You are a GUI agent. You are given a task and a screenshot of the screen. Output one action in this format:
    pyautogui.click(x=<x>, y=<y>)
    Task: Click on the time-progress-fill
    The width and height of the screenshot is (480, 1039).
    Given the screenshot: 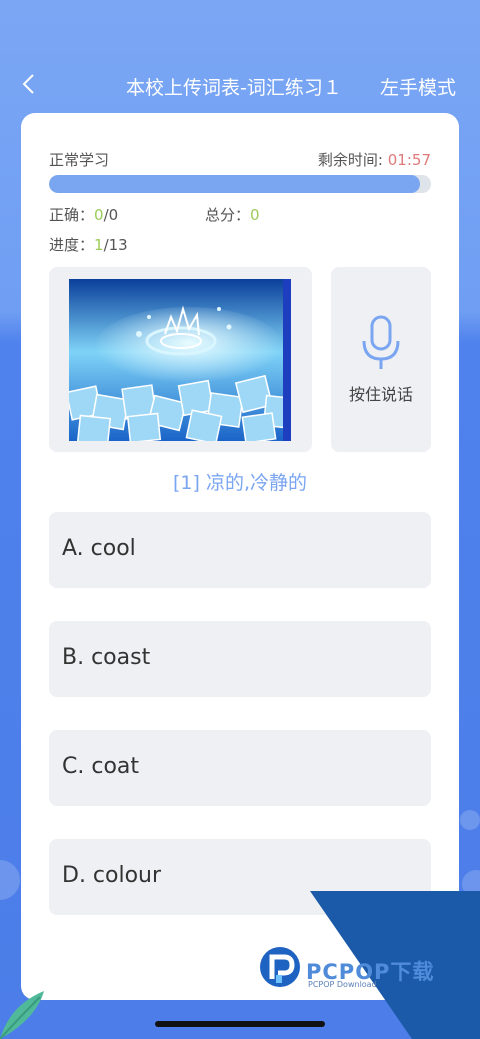 What is the action you would take?
    pyautogui.click(x=234, y=184)
    